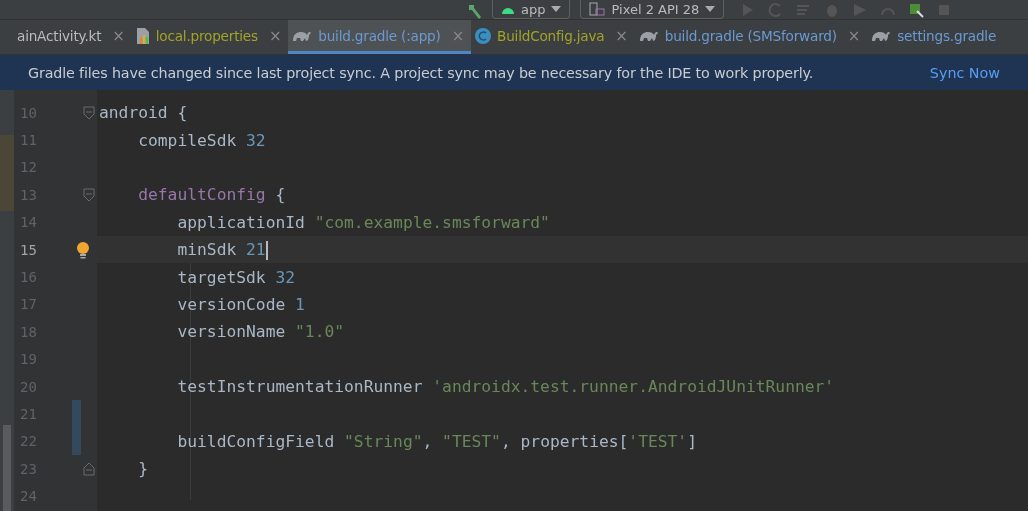 This screenshot has height=511, width=1028. Describe the element at coordinates (421, 72) in the screenshot. I see `sync-message: Gradle files have changed since last project sync. A project sync may be necessary for the IDE to work properly.` at that location.